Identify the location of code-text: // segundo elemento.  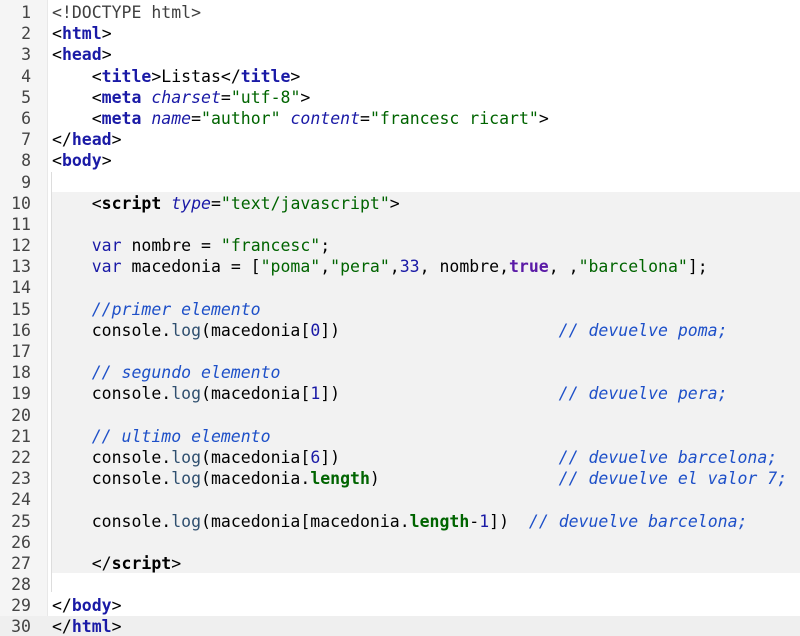
(166, 372).